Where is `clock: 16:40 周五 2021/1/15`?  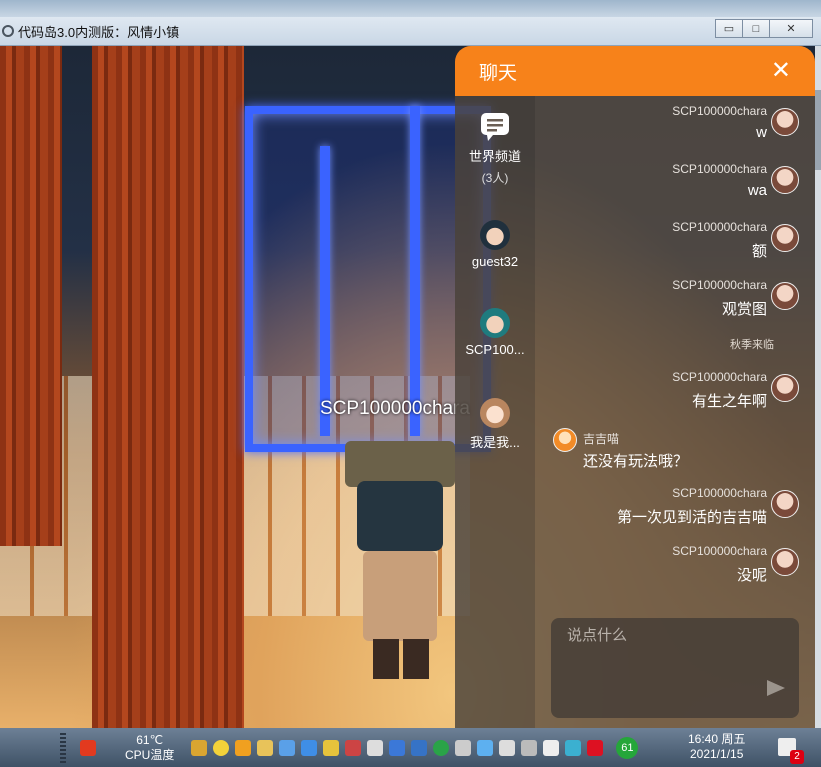 clock: 16:40 周五 2021/1/15 is located at coordinates (716, 747).